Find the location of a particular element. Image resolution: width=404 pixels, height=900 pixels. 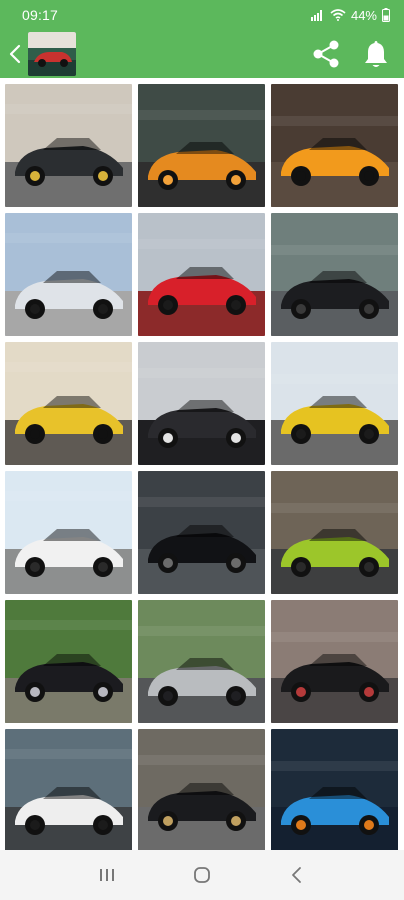

battery-icon is located at coordinates (386, 15).